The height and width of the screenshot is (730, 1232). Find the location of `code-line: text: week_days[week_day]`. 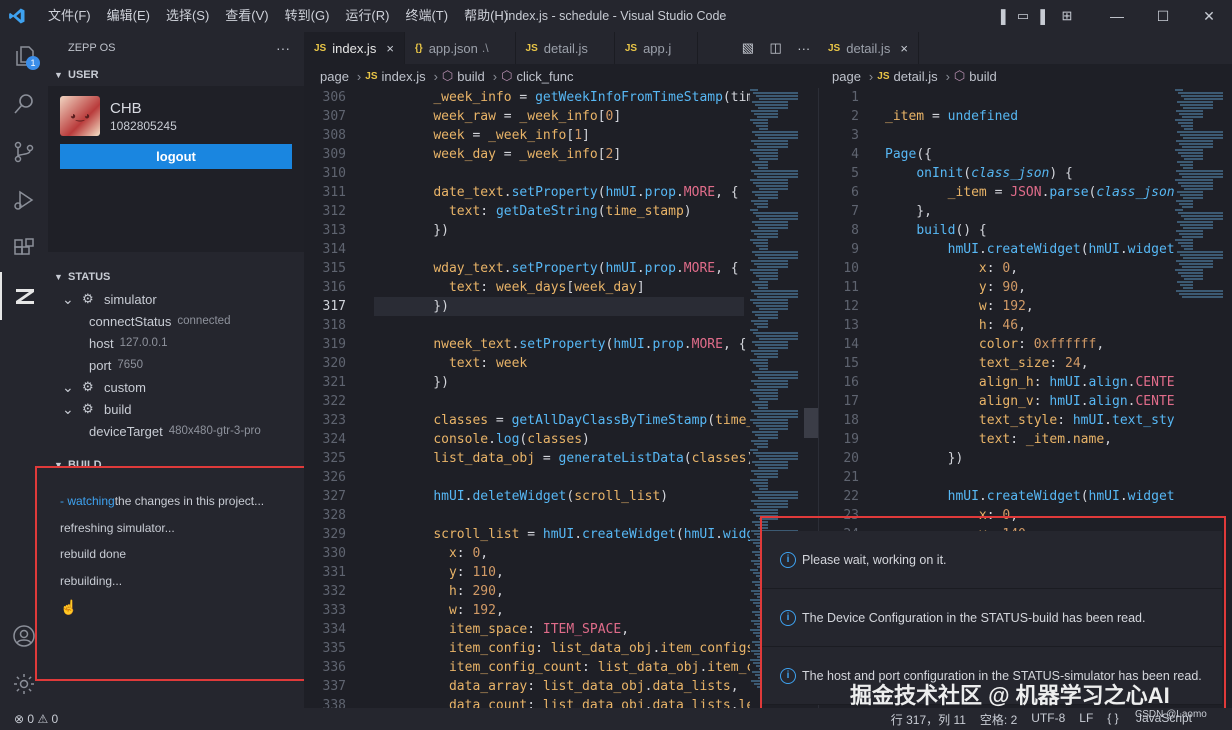

code-line: text: week_days[week_day] is located at coordinates (578, 287).